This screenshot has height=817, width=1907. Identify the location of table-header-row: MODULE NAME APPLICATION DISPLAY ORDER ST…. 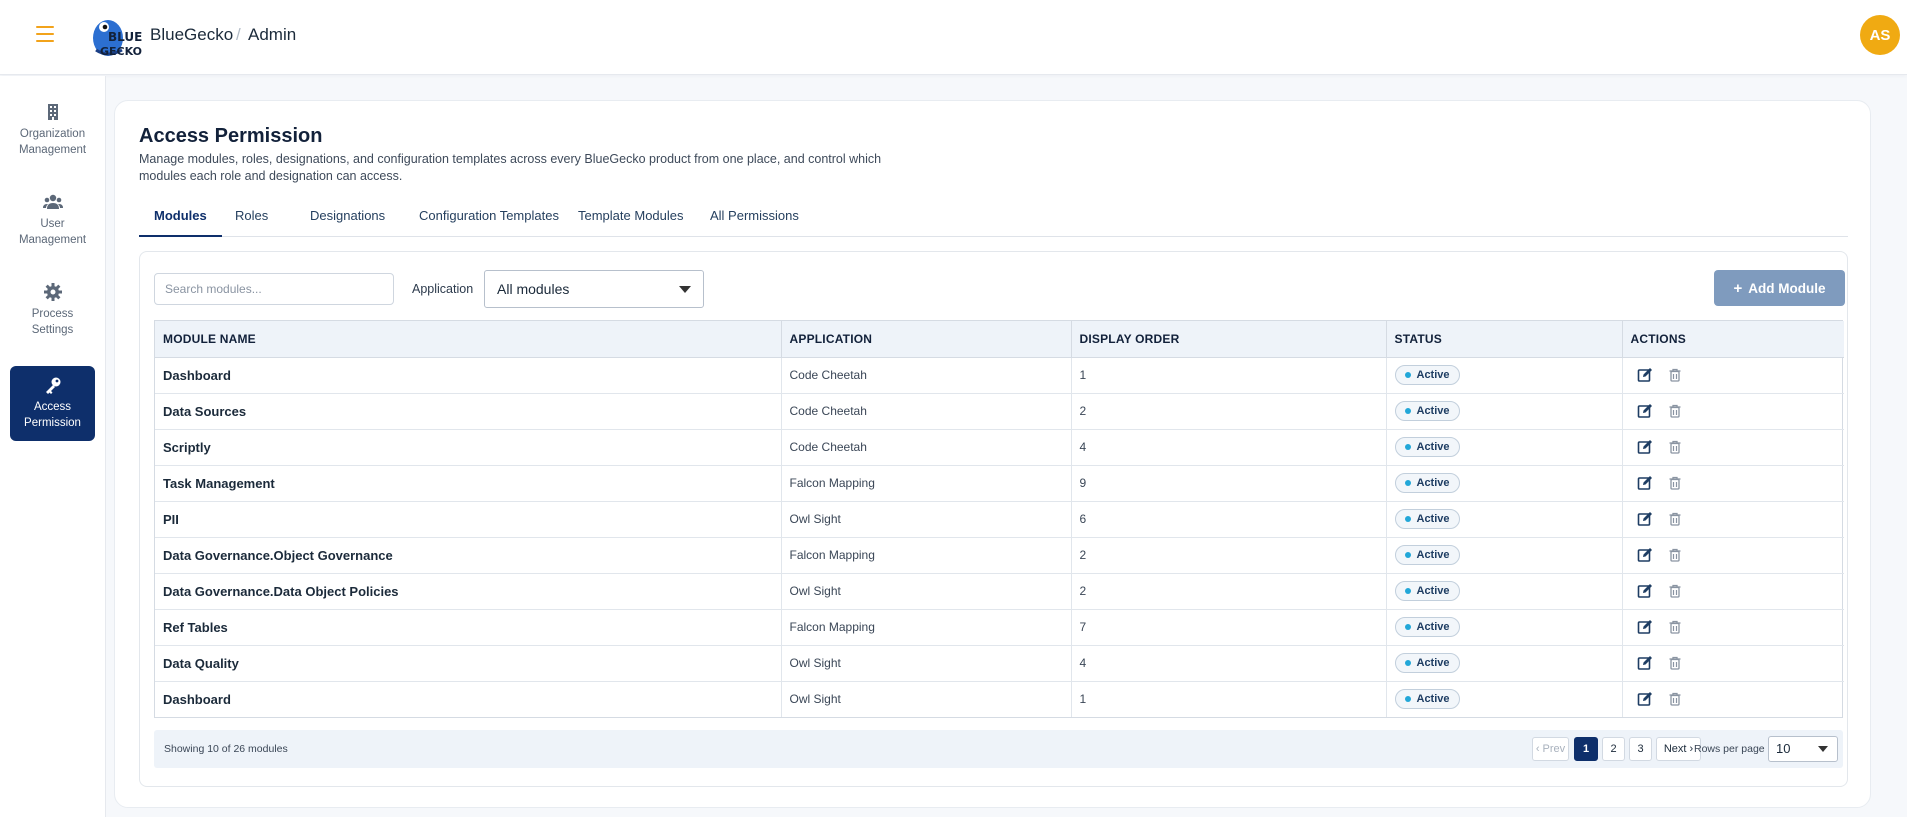
(999, 339).